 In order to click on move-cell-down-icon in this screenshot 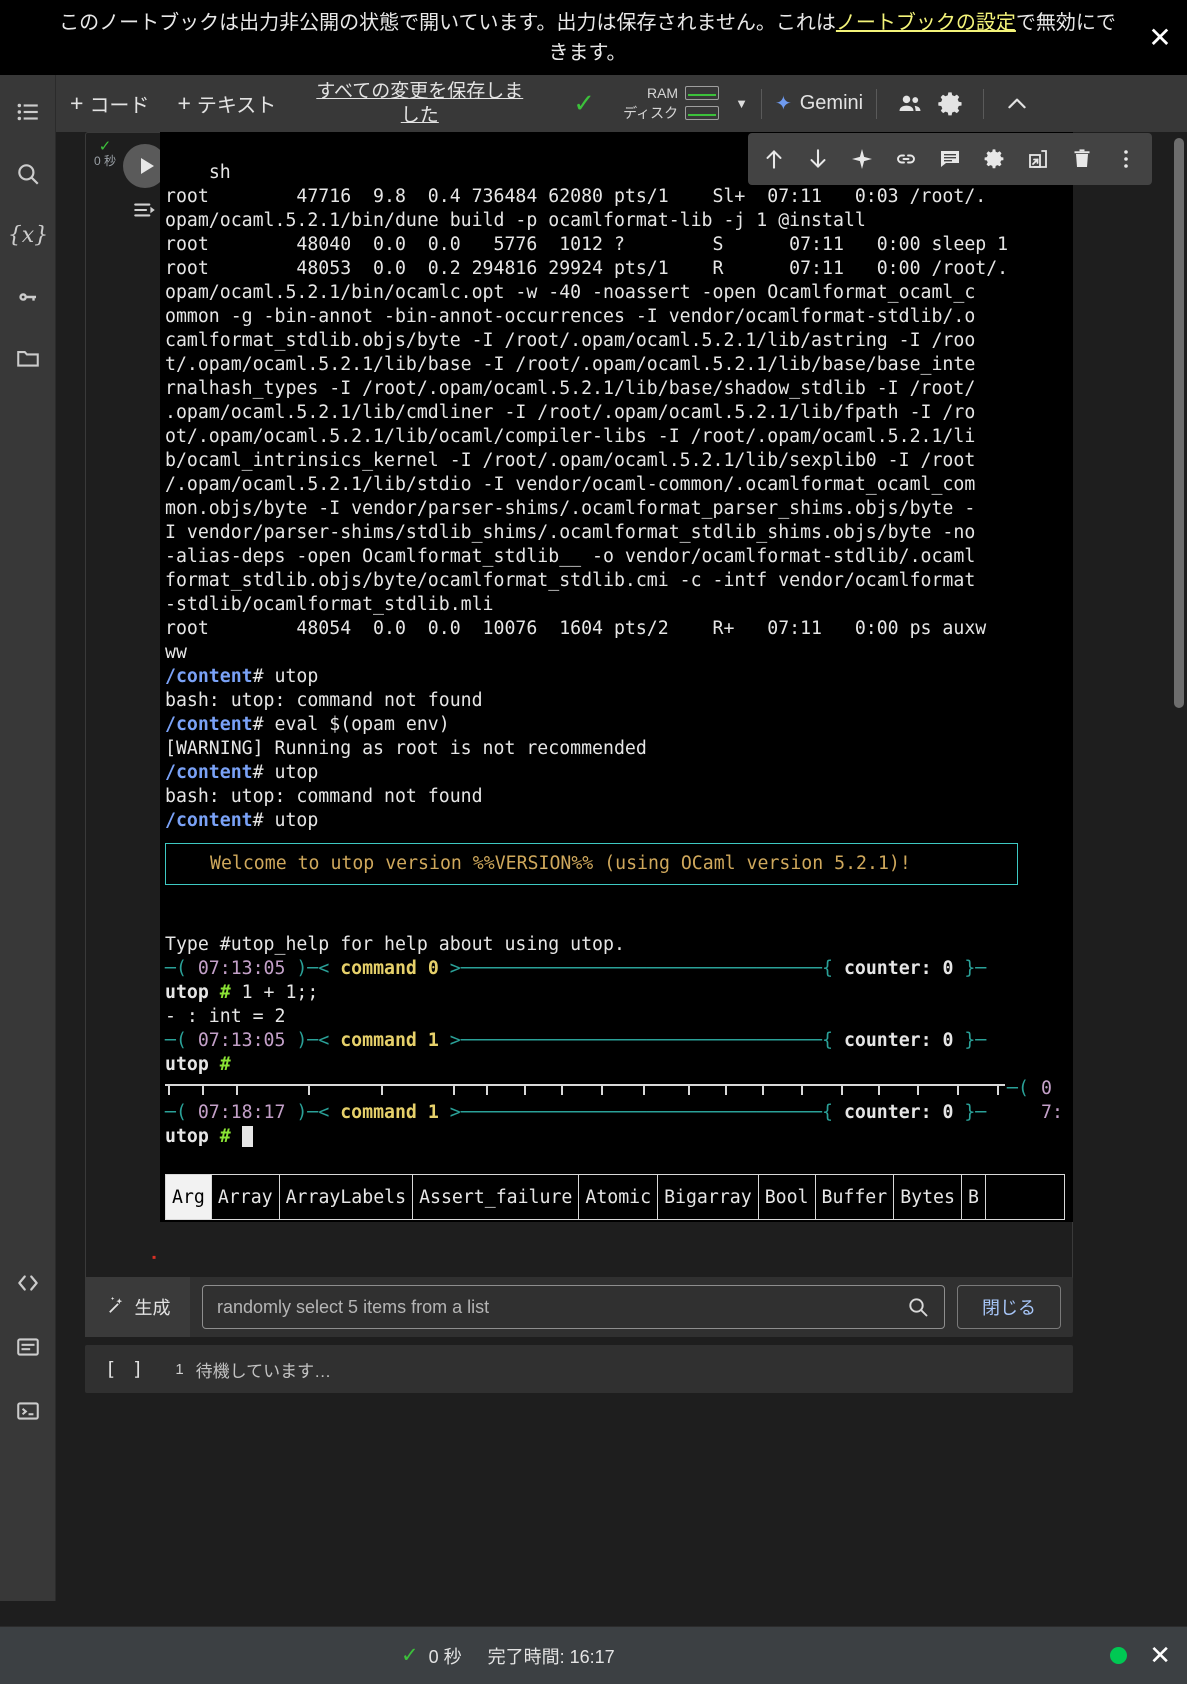, I will do `click(818, 159)`.